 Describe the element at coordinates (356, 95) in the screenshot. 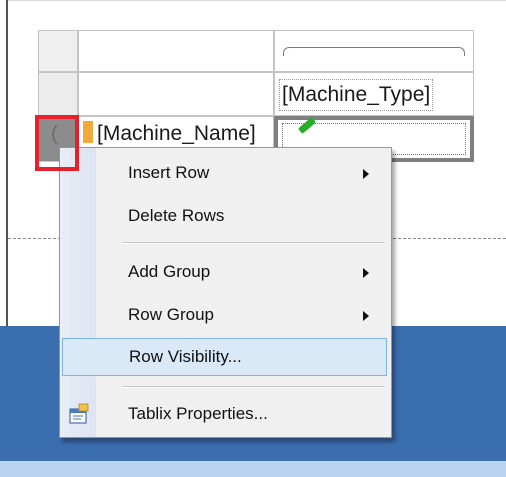

I see `machine-type-field: [Machine_Type]` at that location.